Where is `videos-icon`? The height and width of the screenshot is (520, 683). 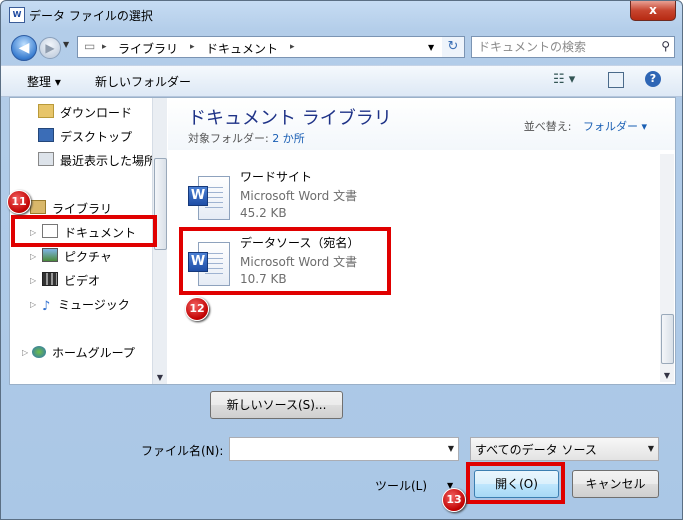 videos-icon is located at coordinates (50, 279).